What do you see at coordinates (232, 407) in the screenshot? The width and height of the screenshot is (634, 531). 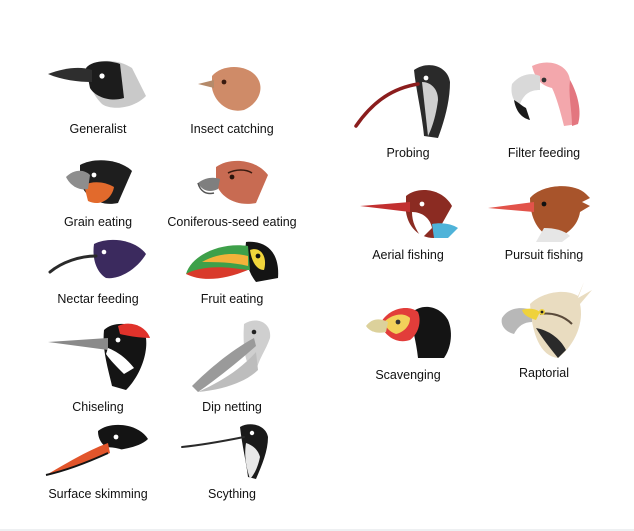 I see `beak-label-dipnet: Dip netting` at bounding box center [232, 407].